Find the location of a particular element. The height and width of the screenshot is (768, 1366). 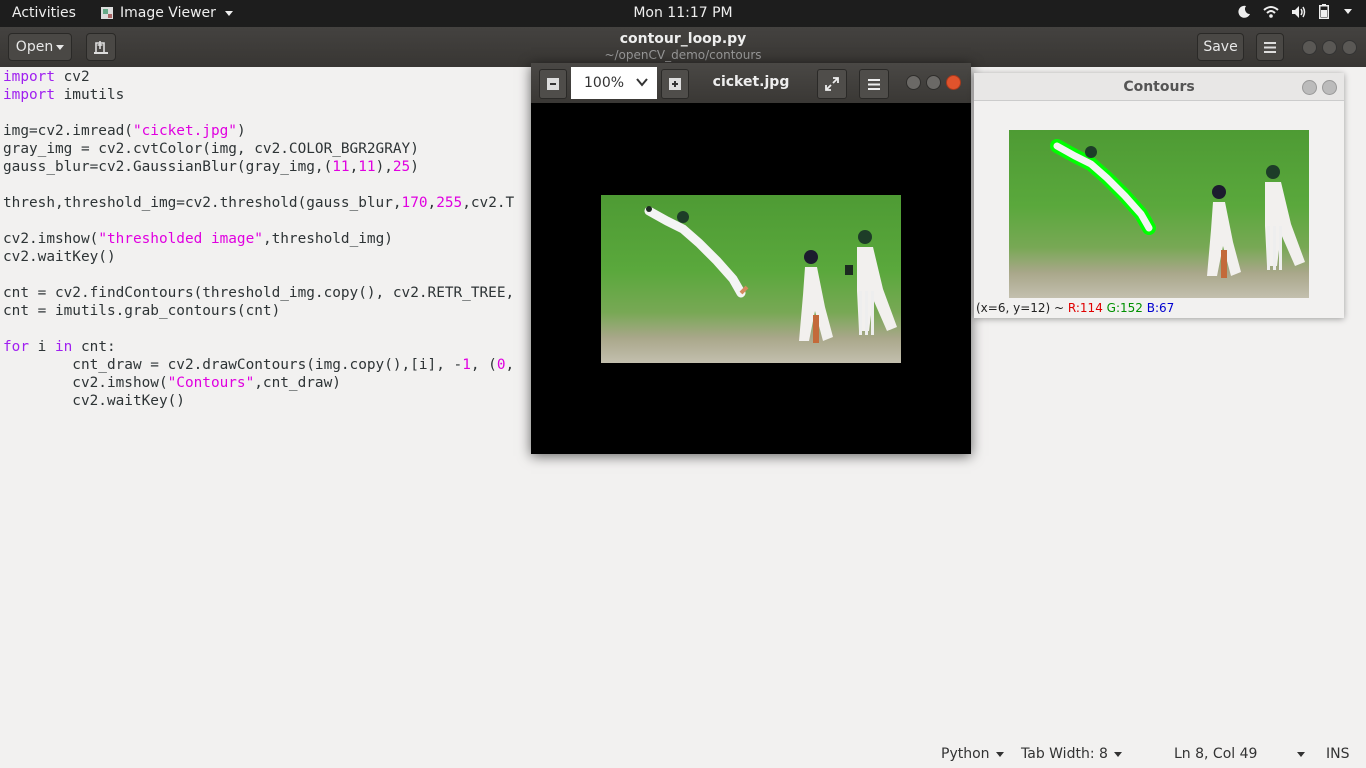

contour-image is located at coordinates (1159, 214).